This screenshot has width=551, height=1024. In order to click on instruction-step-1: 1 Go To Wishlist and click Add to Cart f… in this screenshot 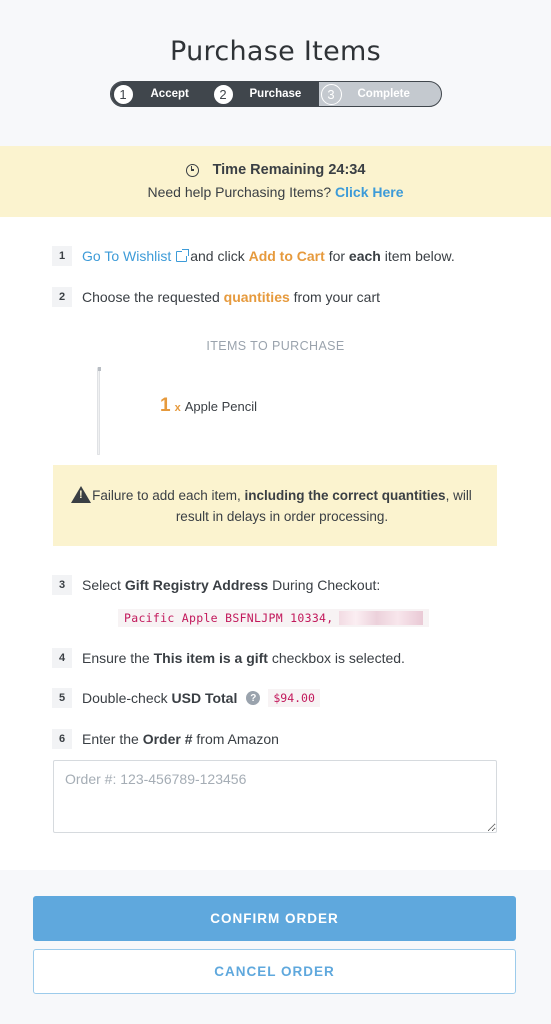, I will do `click(253, 256)`.